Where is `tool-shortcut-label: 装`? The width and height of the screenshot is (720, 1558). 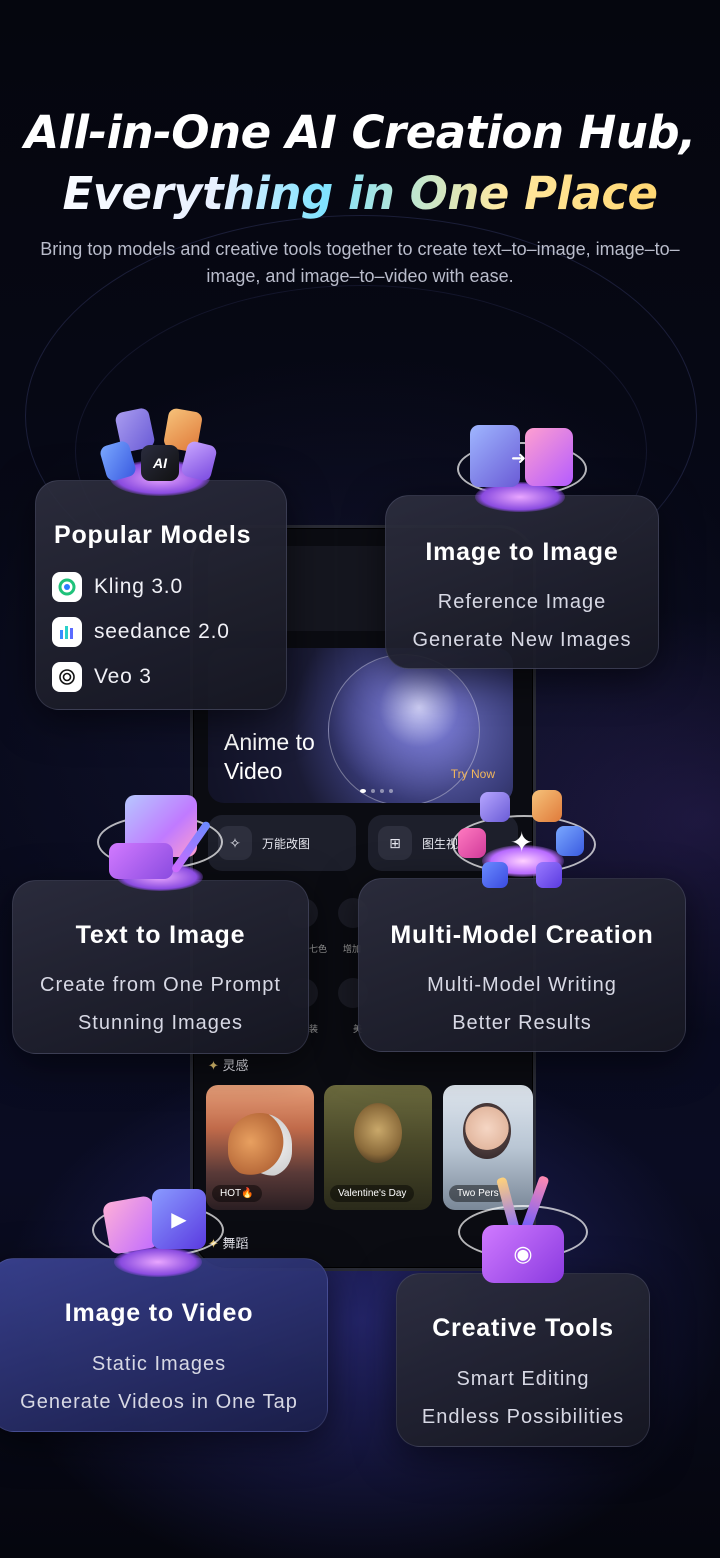 tool-shortcut-label: 装 is located at coordinates (314, 1029).